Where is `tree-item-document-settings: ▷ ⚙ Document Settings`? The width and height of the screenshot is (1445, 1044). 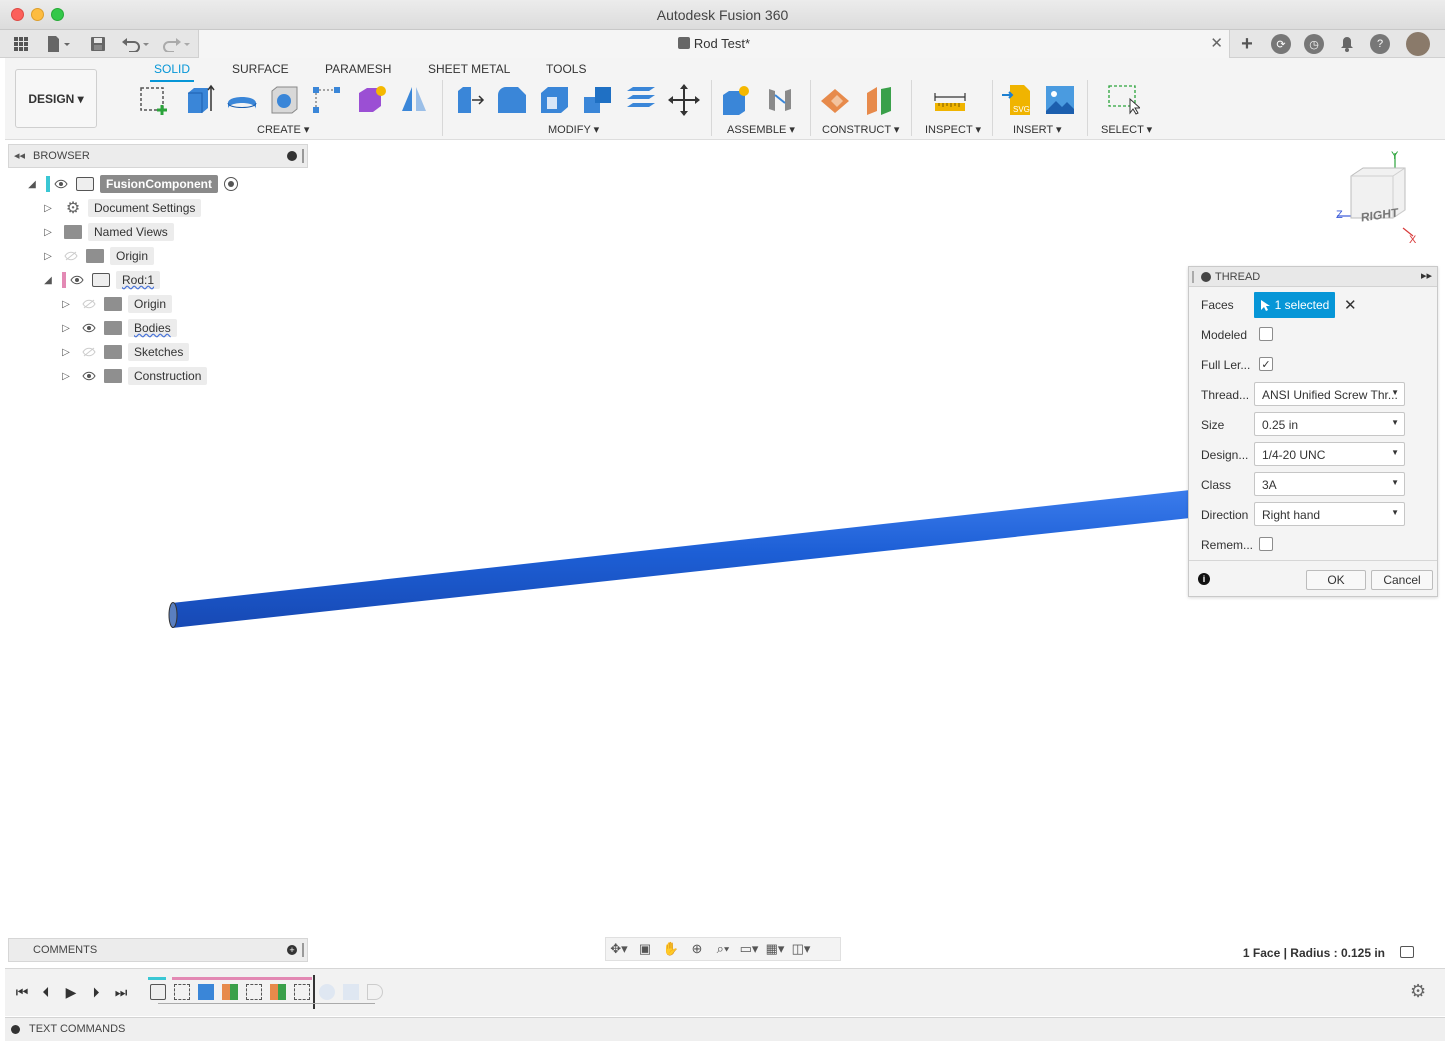
tree-item-document-settings: ▷ ⚙ Document Settings is located at coordinates (121, 208).